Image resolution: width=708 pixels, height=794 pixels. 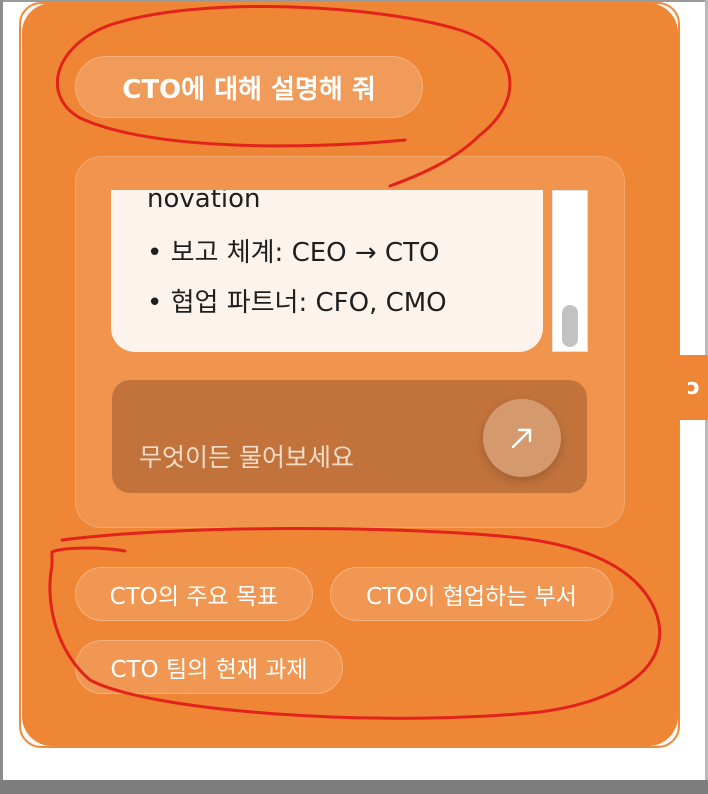 I want to click on scrollbar-thumb, so click(x=570, y=326).